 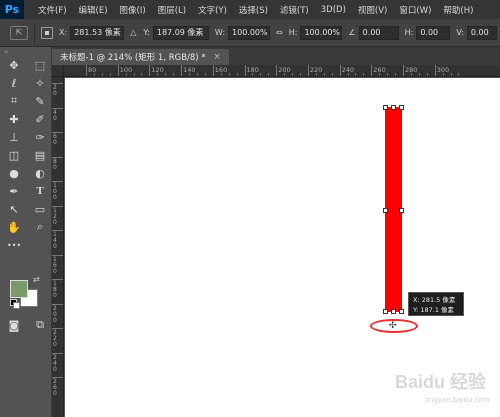 I want to click on healing-brush-tool-icon: ✚, so click(x=14, y=119).